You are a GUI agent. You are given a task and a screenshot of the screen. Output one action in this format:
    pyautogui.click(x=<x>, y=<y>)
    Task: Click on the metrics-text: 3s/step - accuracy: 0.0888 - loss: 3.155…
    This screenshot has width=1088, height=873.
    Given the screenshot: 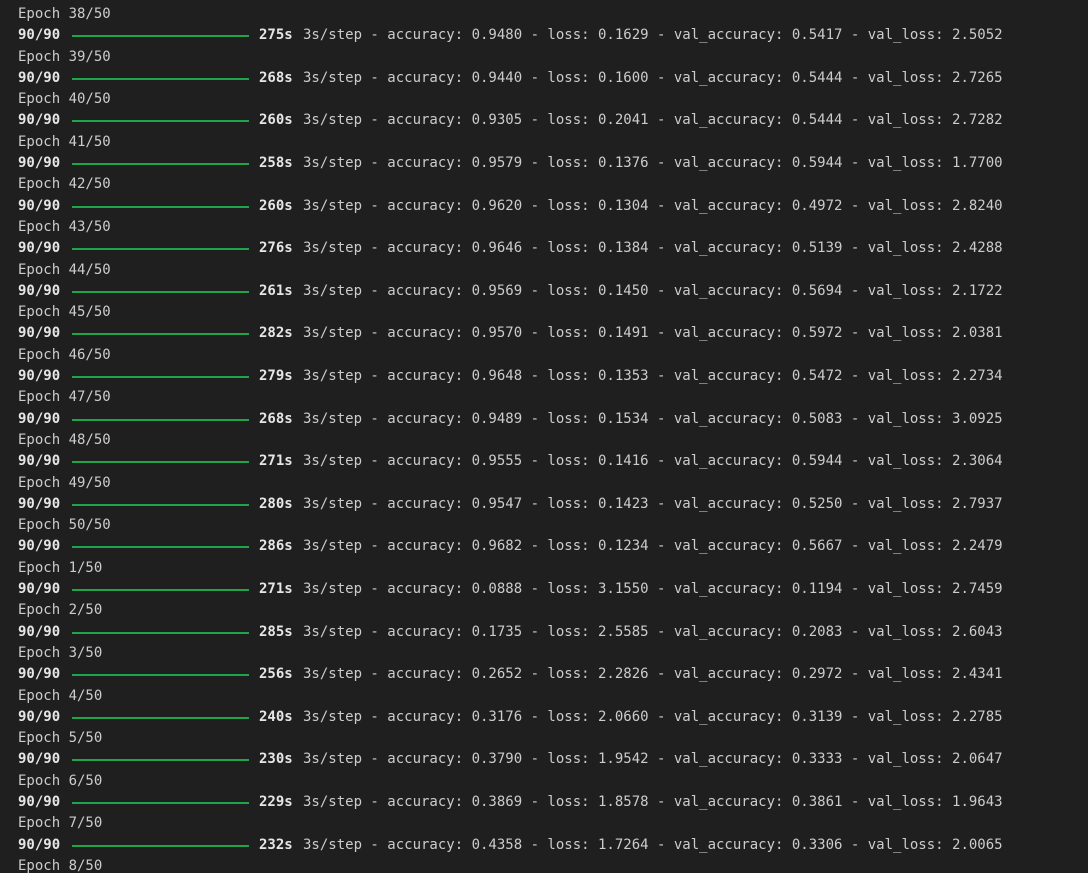 What is the action you would take?
    pyautogui.click(x=653, y=589)
    